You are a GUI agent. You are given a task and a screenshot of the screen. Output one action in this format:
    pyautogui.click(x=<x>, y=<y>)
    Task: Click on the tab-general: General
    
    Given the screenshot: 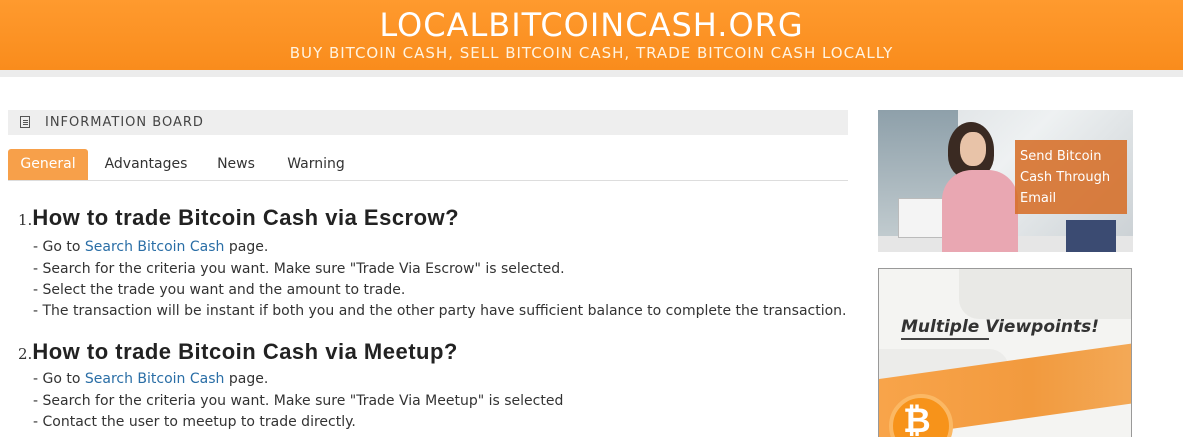 What is the action you would take?
    pyautogui.click(x=48, y=164)
    